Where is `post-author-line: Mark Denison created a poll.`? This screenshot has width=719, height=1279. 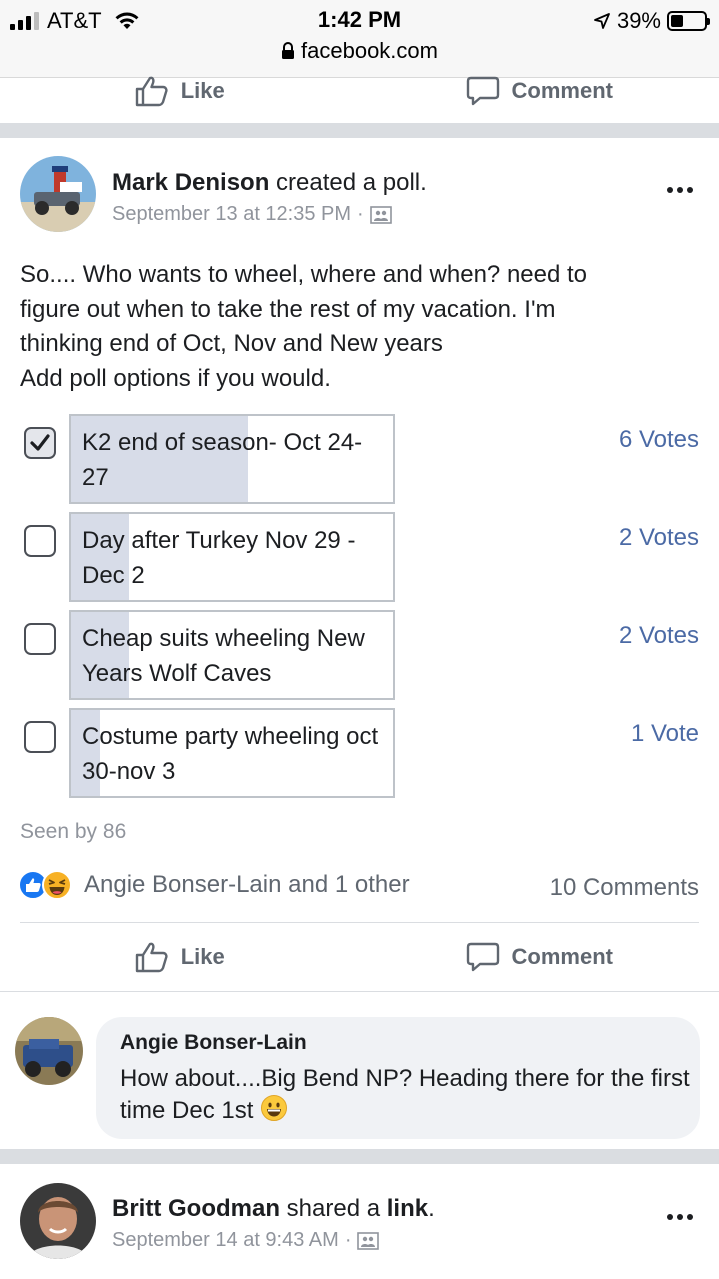 post-author-line: Mark Denison created a poll. is located at coordinates (269, 183).